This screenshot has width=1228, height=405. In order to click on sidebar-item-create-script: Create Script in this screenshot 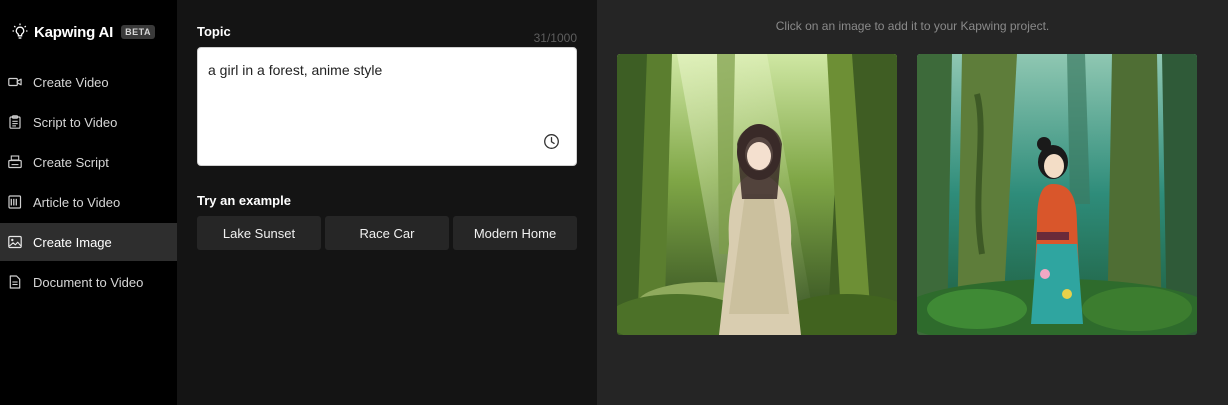, I will do `click(88, 162)`.